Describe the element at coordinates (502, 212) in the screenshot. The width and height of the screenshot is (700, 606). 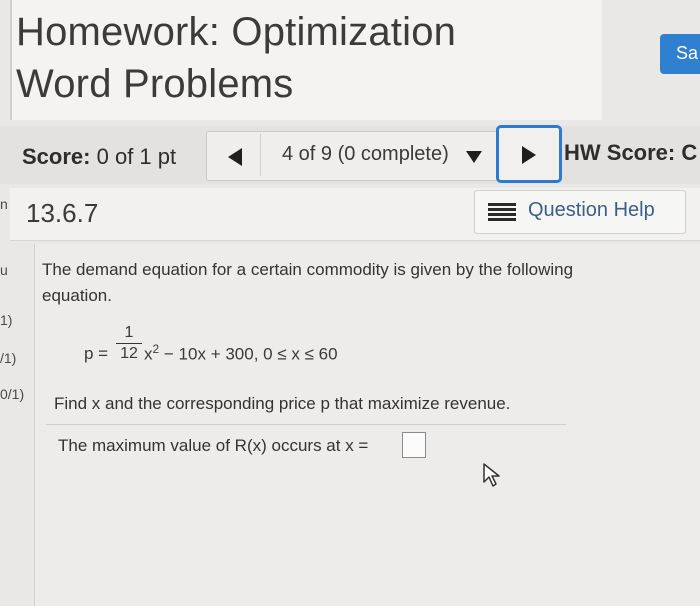
I see `list-icon` at that location.